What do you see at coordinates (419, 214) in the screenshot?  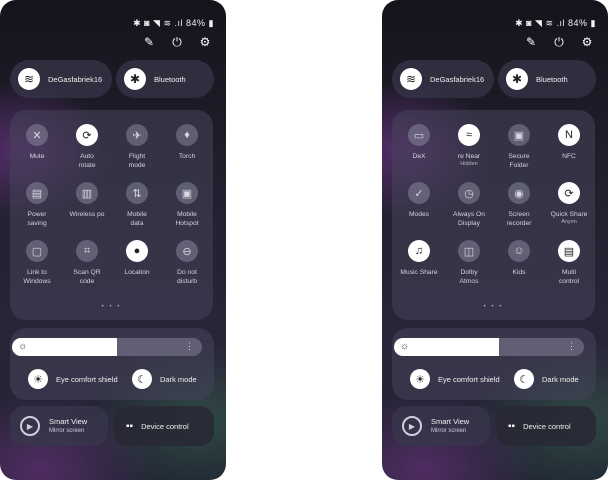 I see `tile-label: Modes` at bounding box center [419, 214].